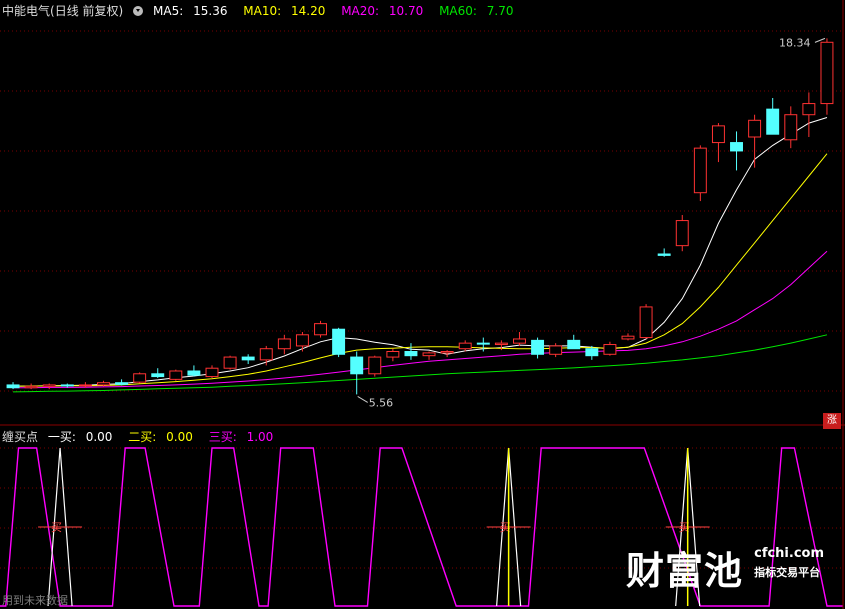 Image resolution: width=845 pixels, height=609 pixels. Describe the element at coordinates (308, 11) in the screenshot. I see `ma10-value: 14.20` at that location.